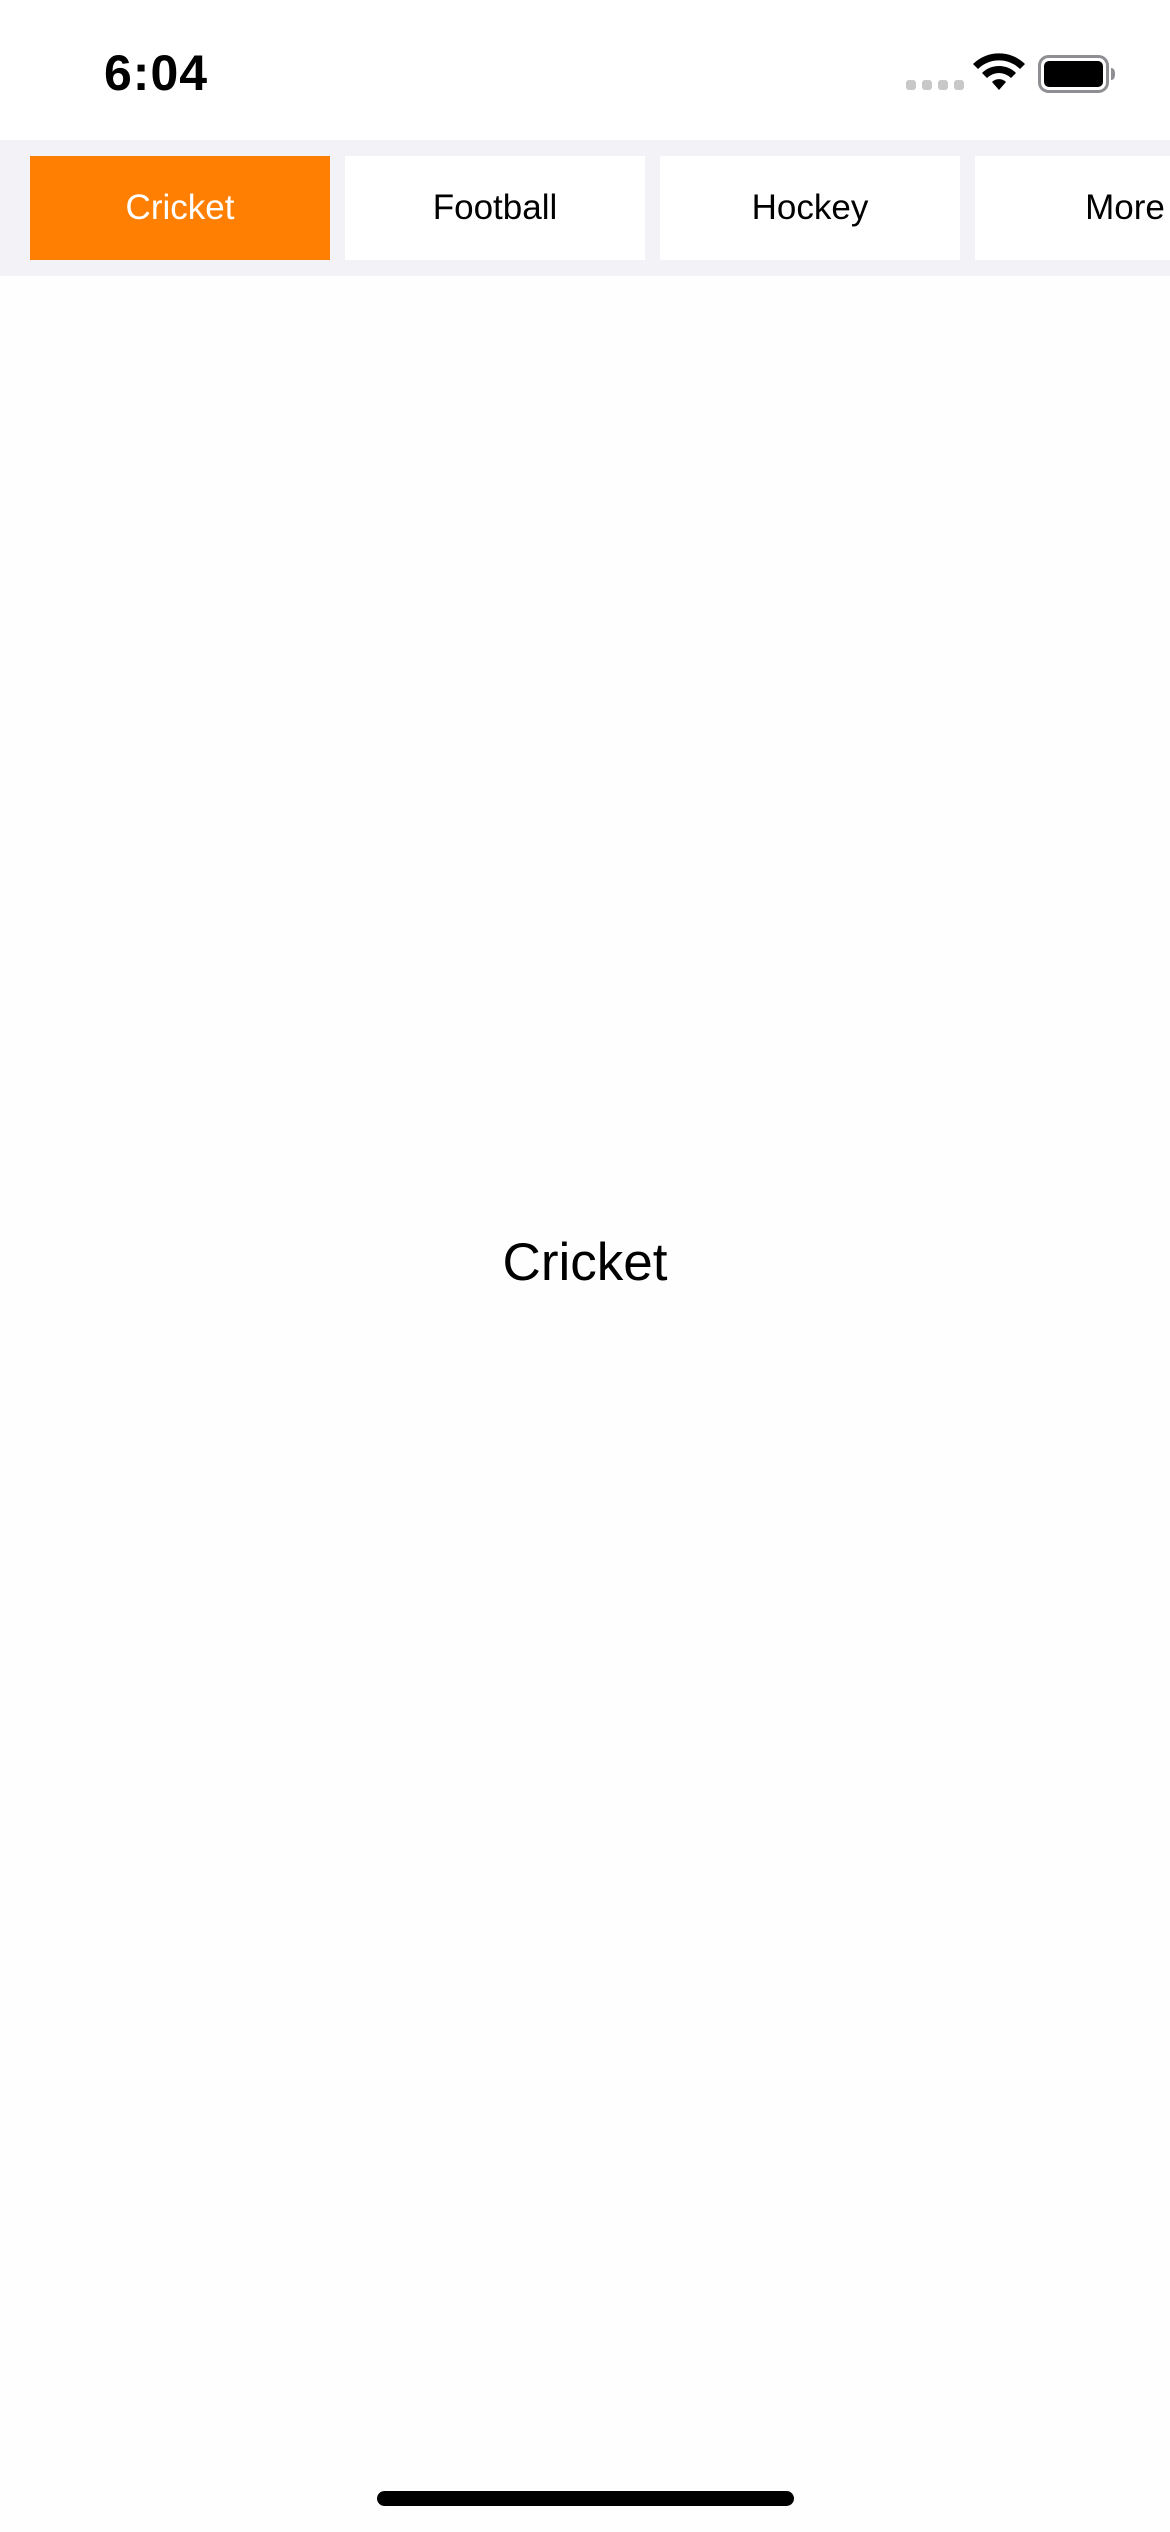 The height and width of the screenshot is (2532, 1170). What do you see at coordinates (1125, 207) in the screenshot?
I see `tab-label: More` at bounding box center [1125, 207].